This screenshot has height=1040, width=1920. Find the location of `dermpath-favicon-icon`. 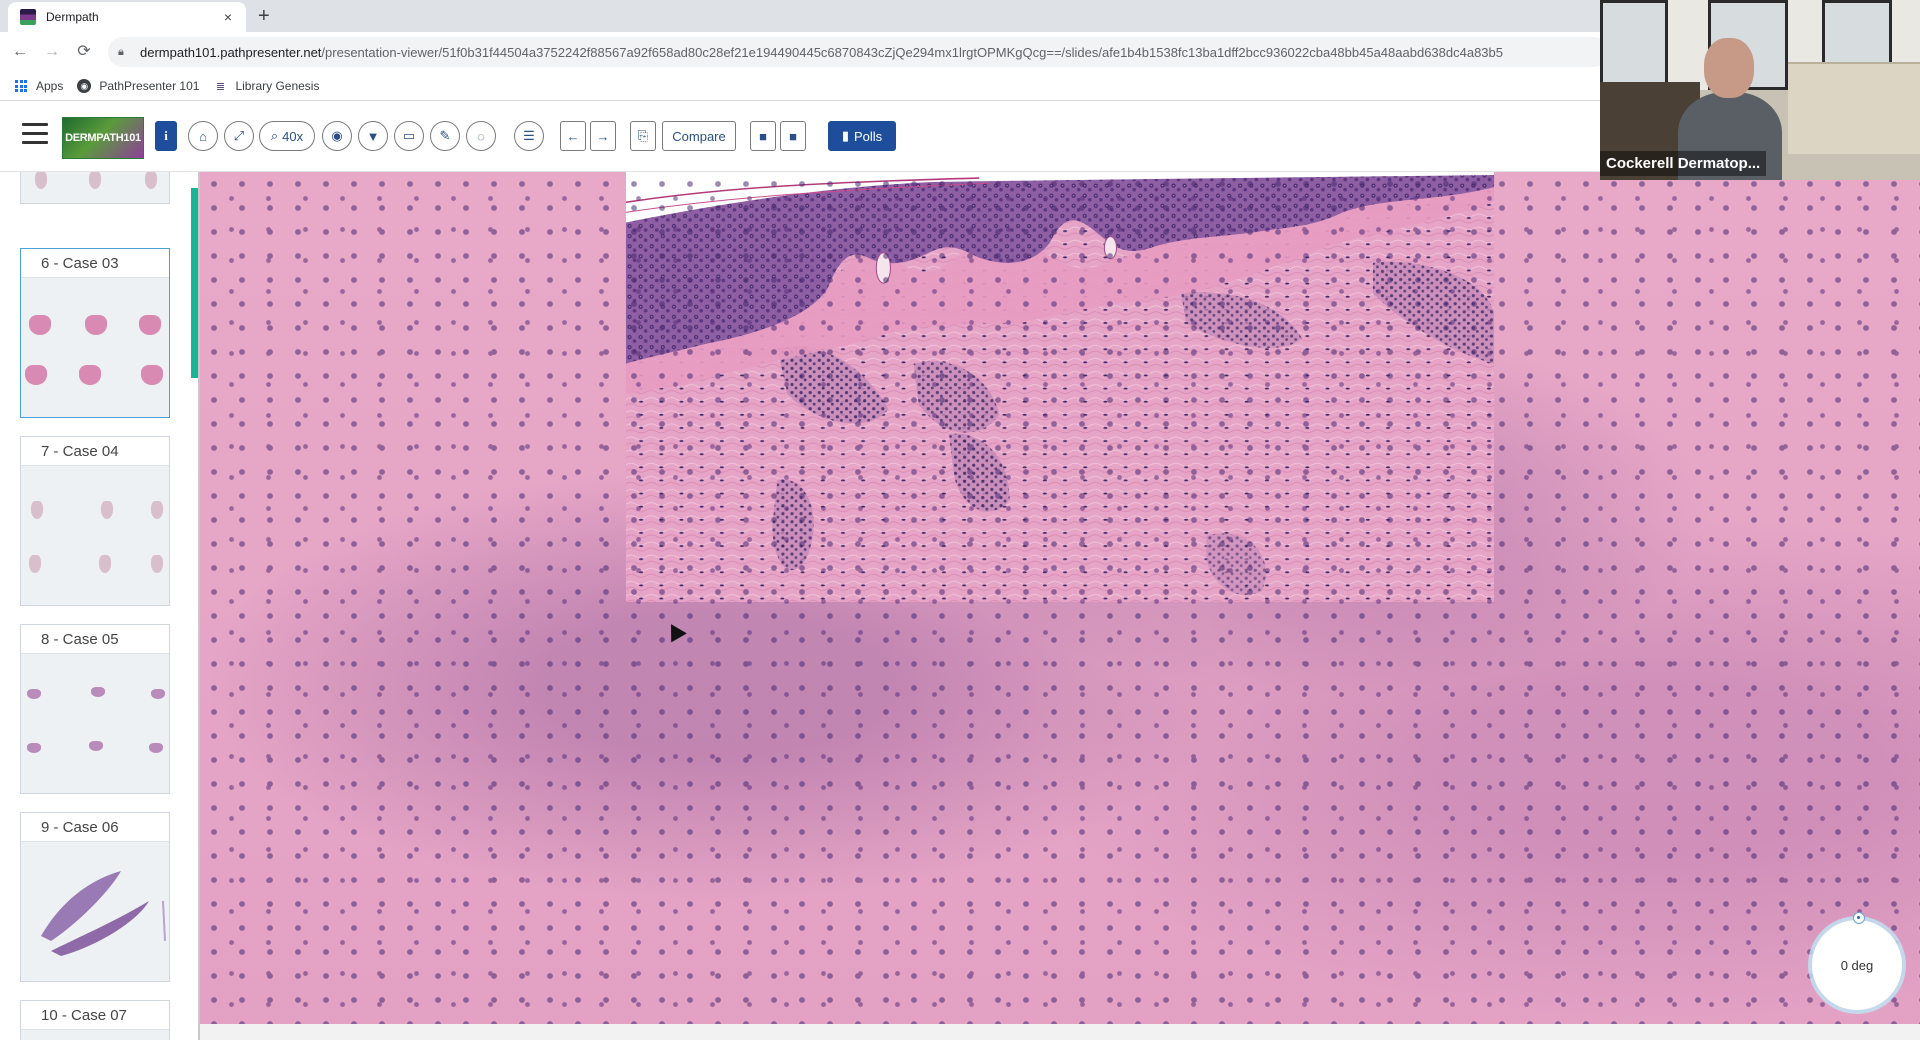

dermpath-favicon-icon is located at coordinates (28, 17).